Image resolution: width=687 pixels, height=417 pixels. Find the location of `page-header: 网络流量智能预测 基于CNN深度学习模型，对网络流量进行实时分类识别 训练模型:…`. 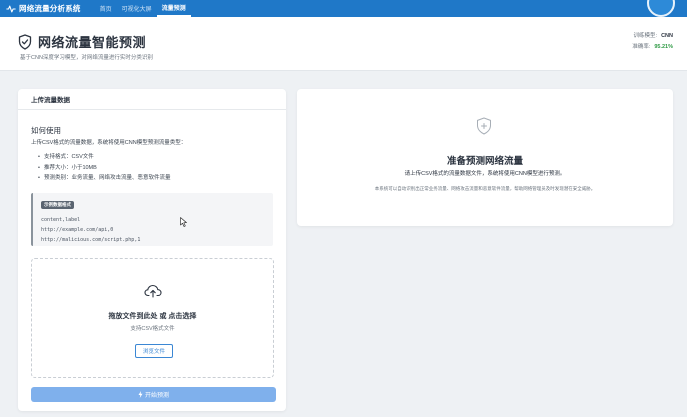

page-header: 网络流量智能预测 基于CNN深度学习模型，对网络流量进行实时分类识别 训练模型:… is located at coordinates (343, 44).